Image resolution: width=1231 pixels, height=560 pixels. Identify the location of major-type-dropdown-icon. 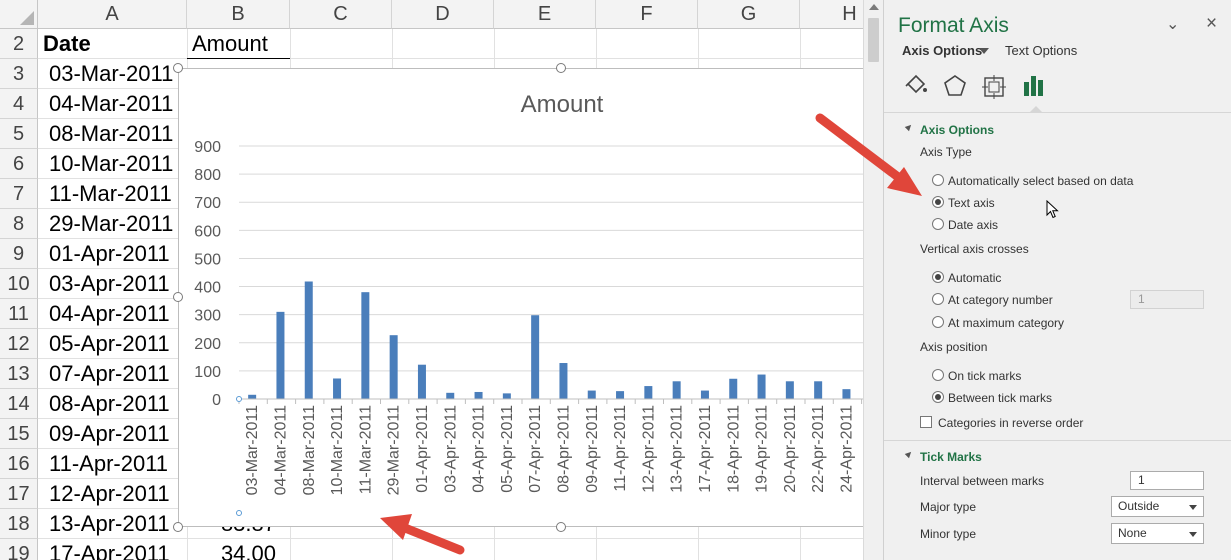
(1193, 507).